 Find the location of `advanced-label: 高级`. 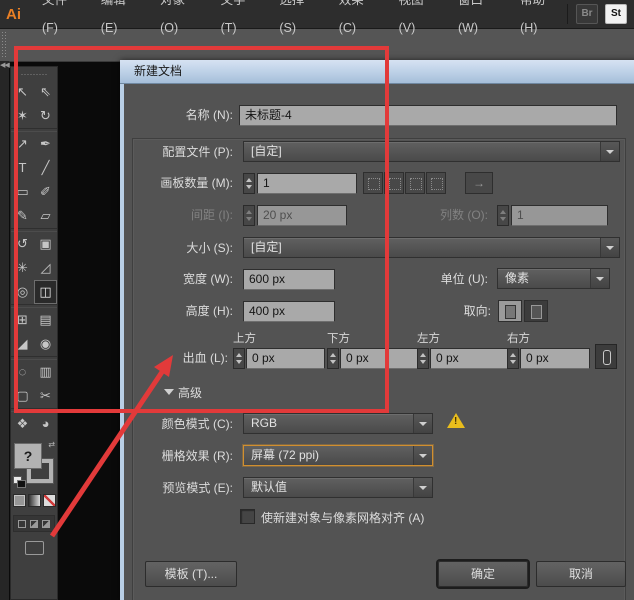

advanced-label: 高级 is located at coordinates (208, 393).